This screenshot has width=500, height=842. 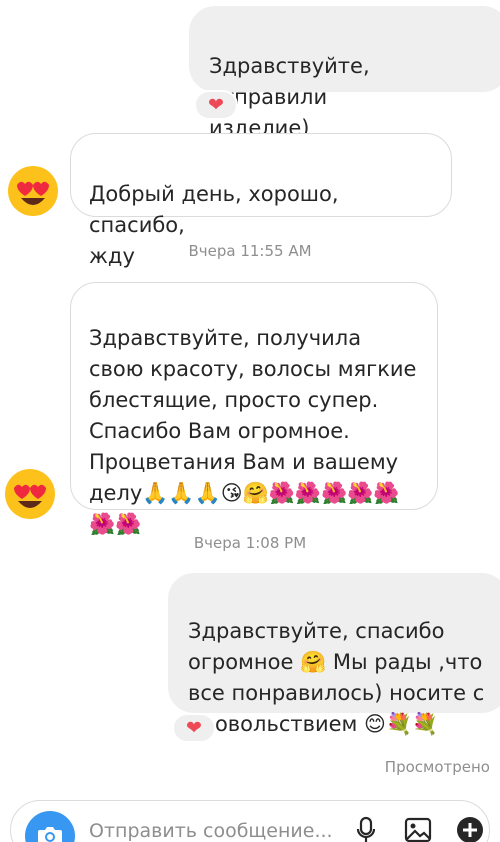 I want to click on timestamp: Вчера 11:55 AM, so click(x=250, y=251).